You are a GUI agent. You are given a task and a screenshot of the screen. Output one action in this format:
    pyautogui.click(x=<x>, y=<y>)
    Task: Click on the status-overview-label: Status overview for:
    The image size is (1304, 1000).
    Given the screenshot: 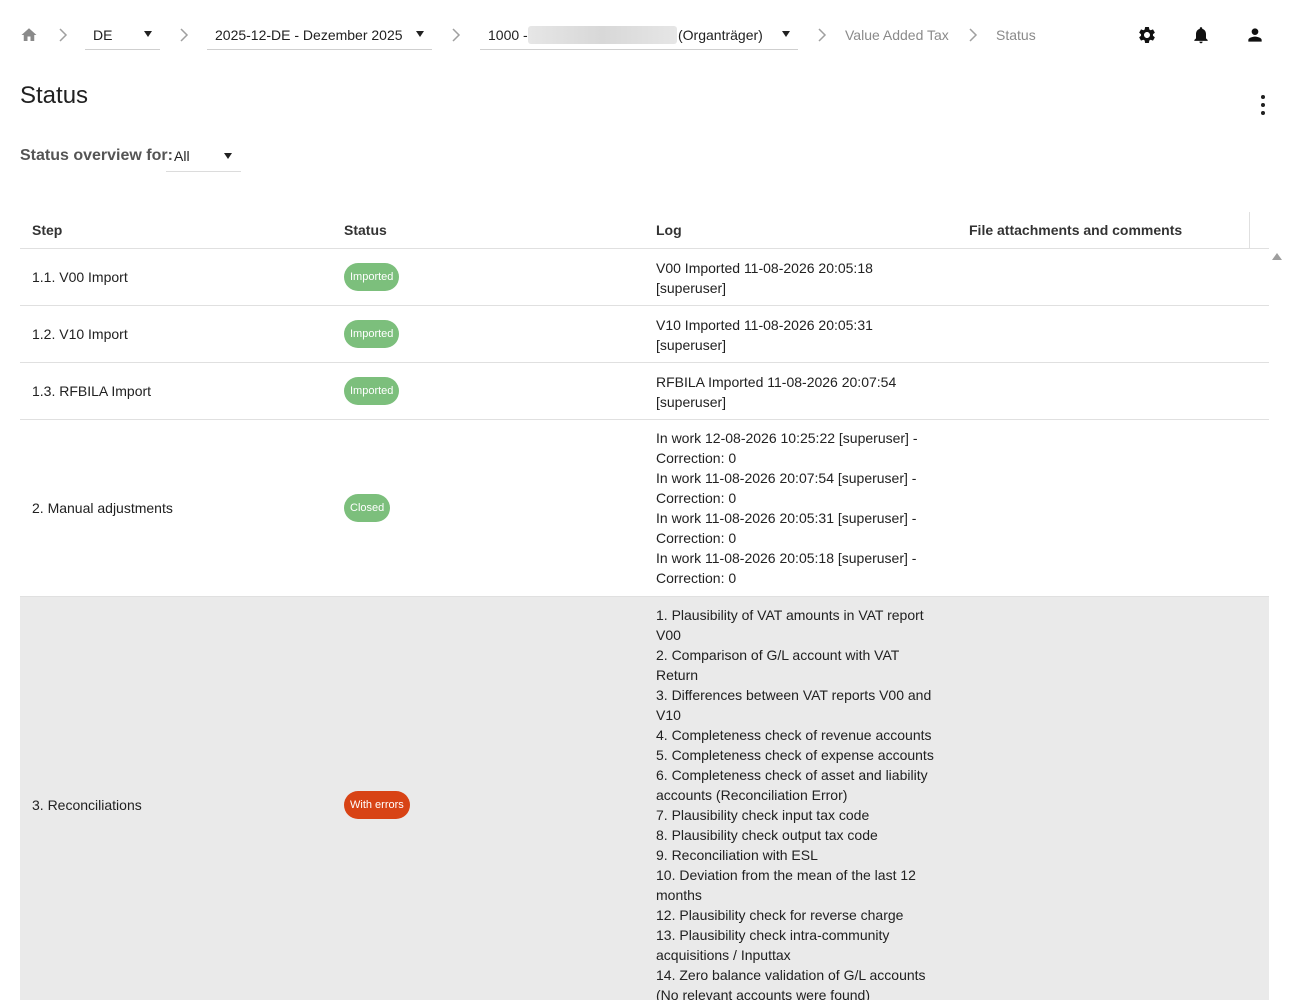 What is the action you would take?
    pyautogui.click(x=96, y=155)
    